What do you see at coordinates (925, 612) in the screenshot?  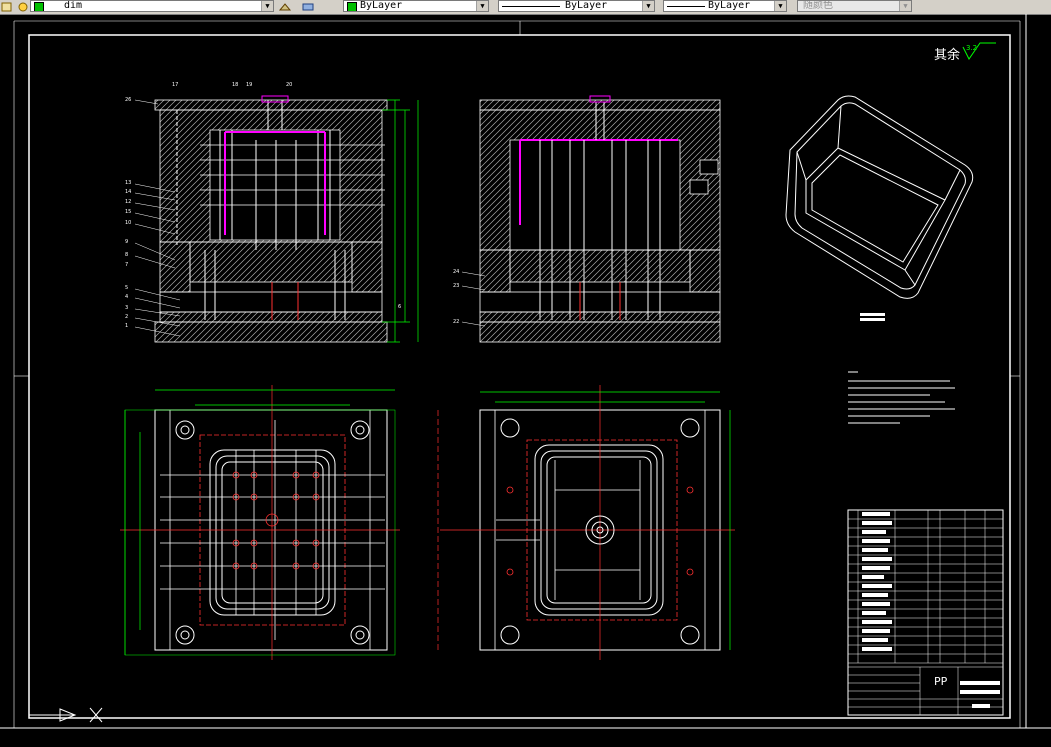 I see `title-block: PP` at bounding box center [925, 612].